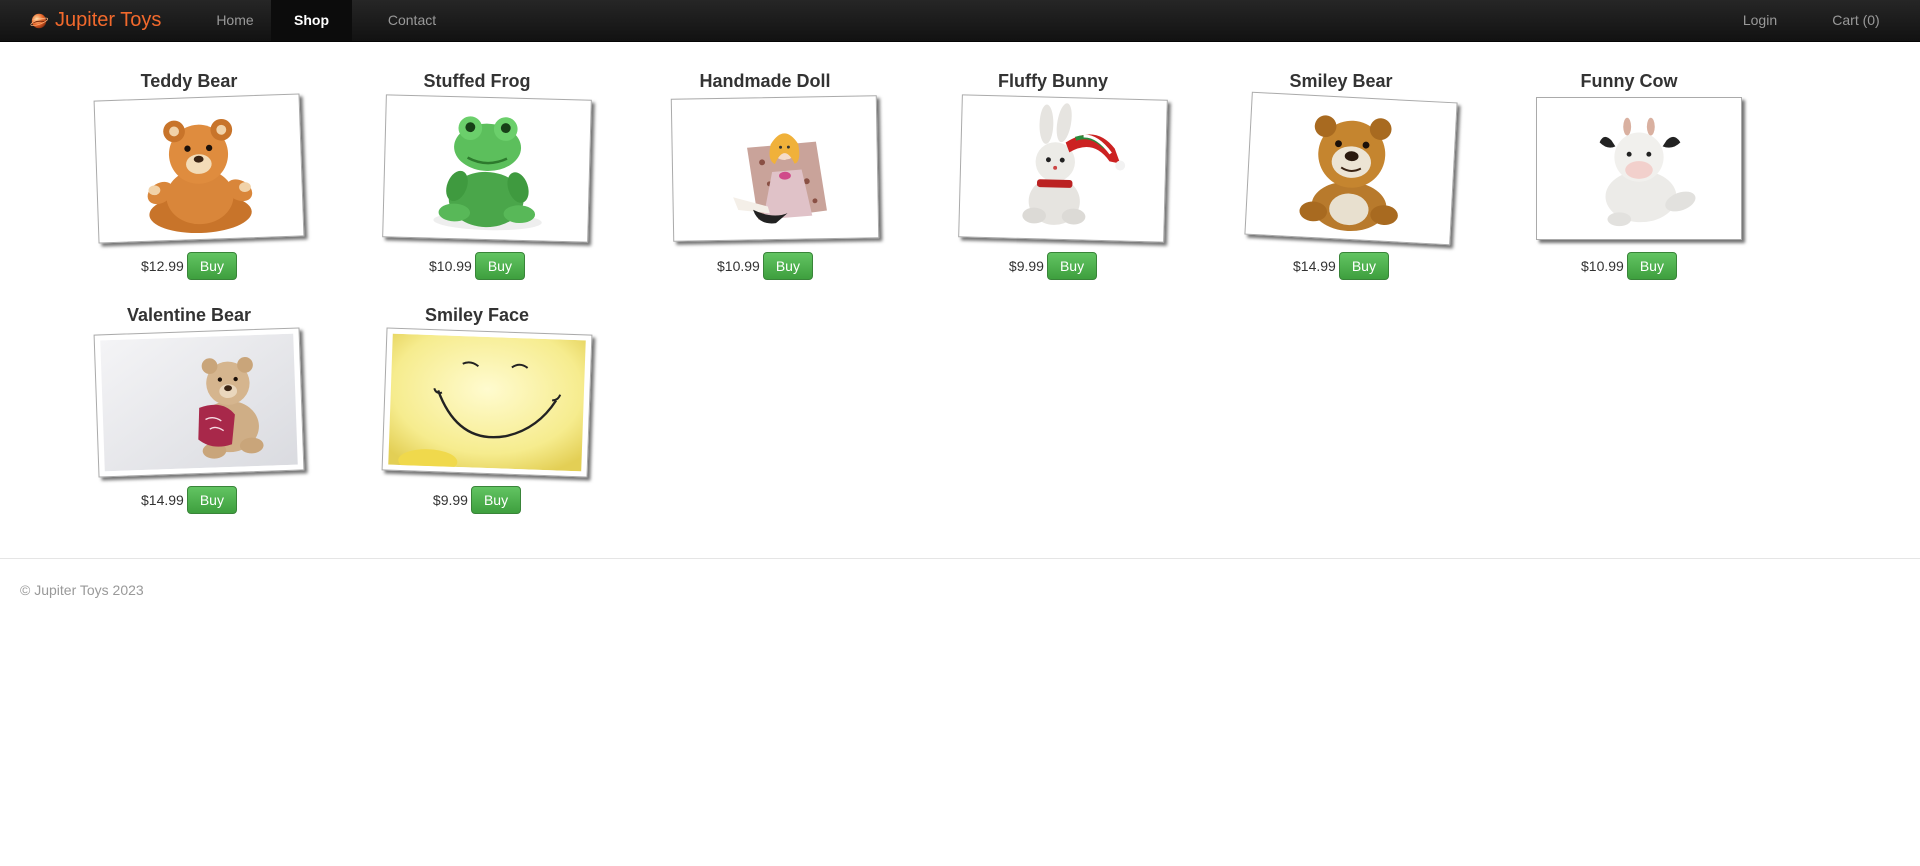 The width and height of the screenshot is (1920, 866). Describe the element at coordinates (162, 265) in the screenshot. I see `product-price: $12.99` at that location.